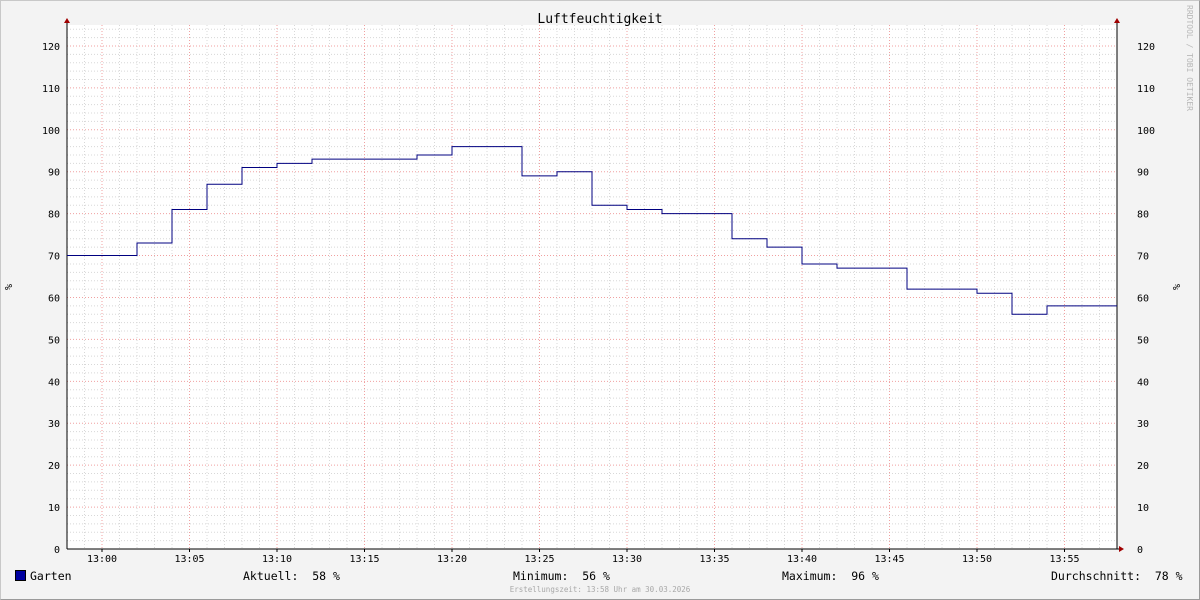  Describe the element at coordinates (714, 559) in the screenshot. I see `x-tick-label: 13:35` at that location.